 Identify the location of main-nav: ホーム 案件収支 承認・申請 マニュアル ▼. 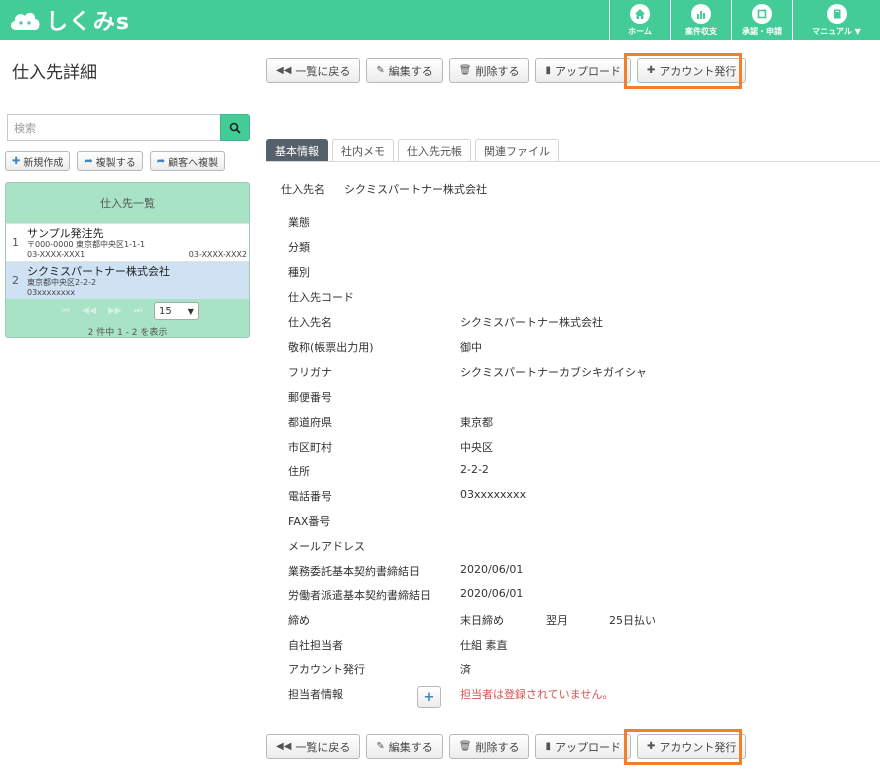
(744, 20).